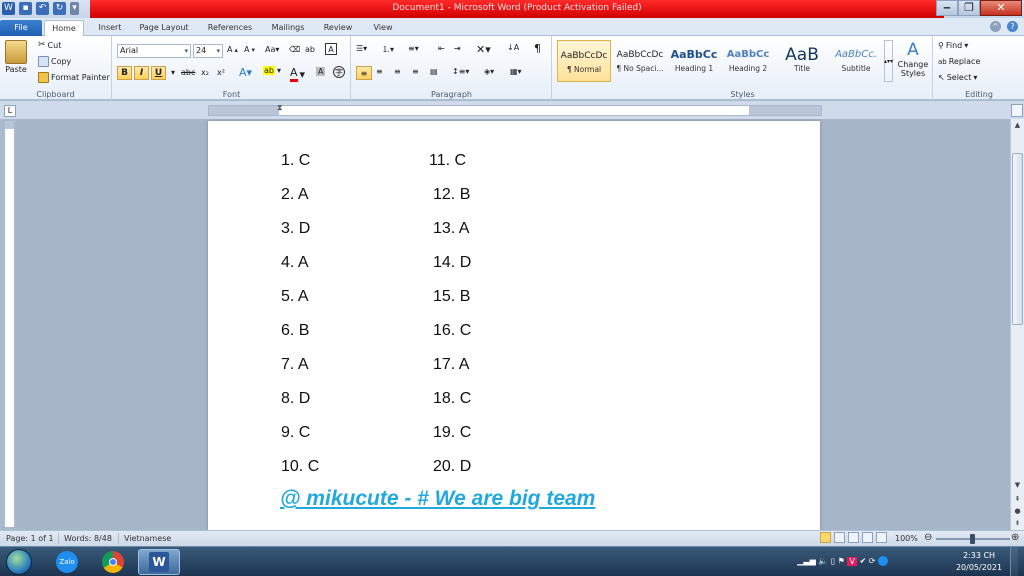 This screenshot has height=576, width=1024. Describe the element at coordinates (173, 72) in the screenshot. I see `underline-dropdown-icon: ▾` at that location.